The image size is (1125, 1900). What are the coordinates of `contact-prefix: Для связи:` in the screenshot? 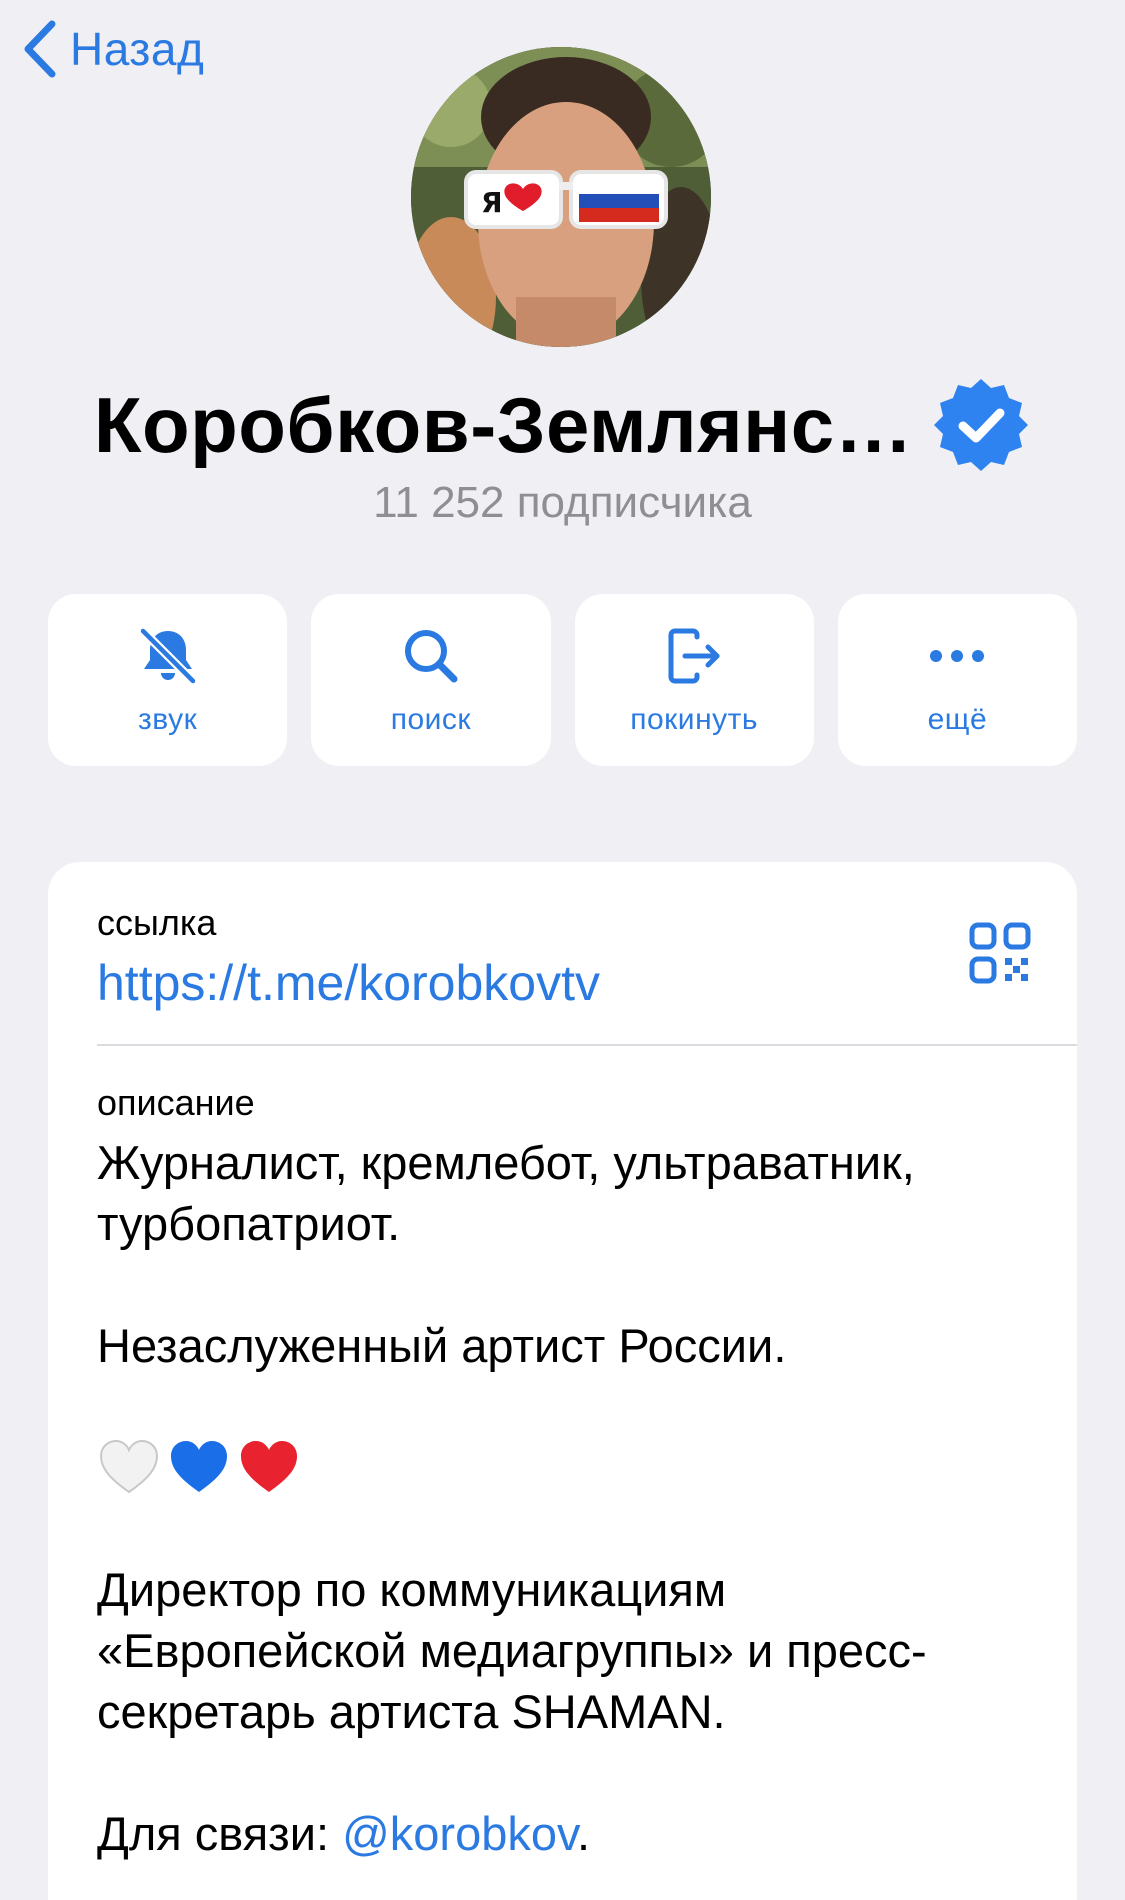 It's located at (220, 1833).